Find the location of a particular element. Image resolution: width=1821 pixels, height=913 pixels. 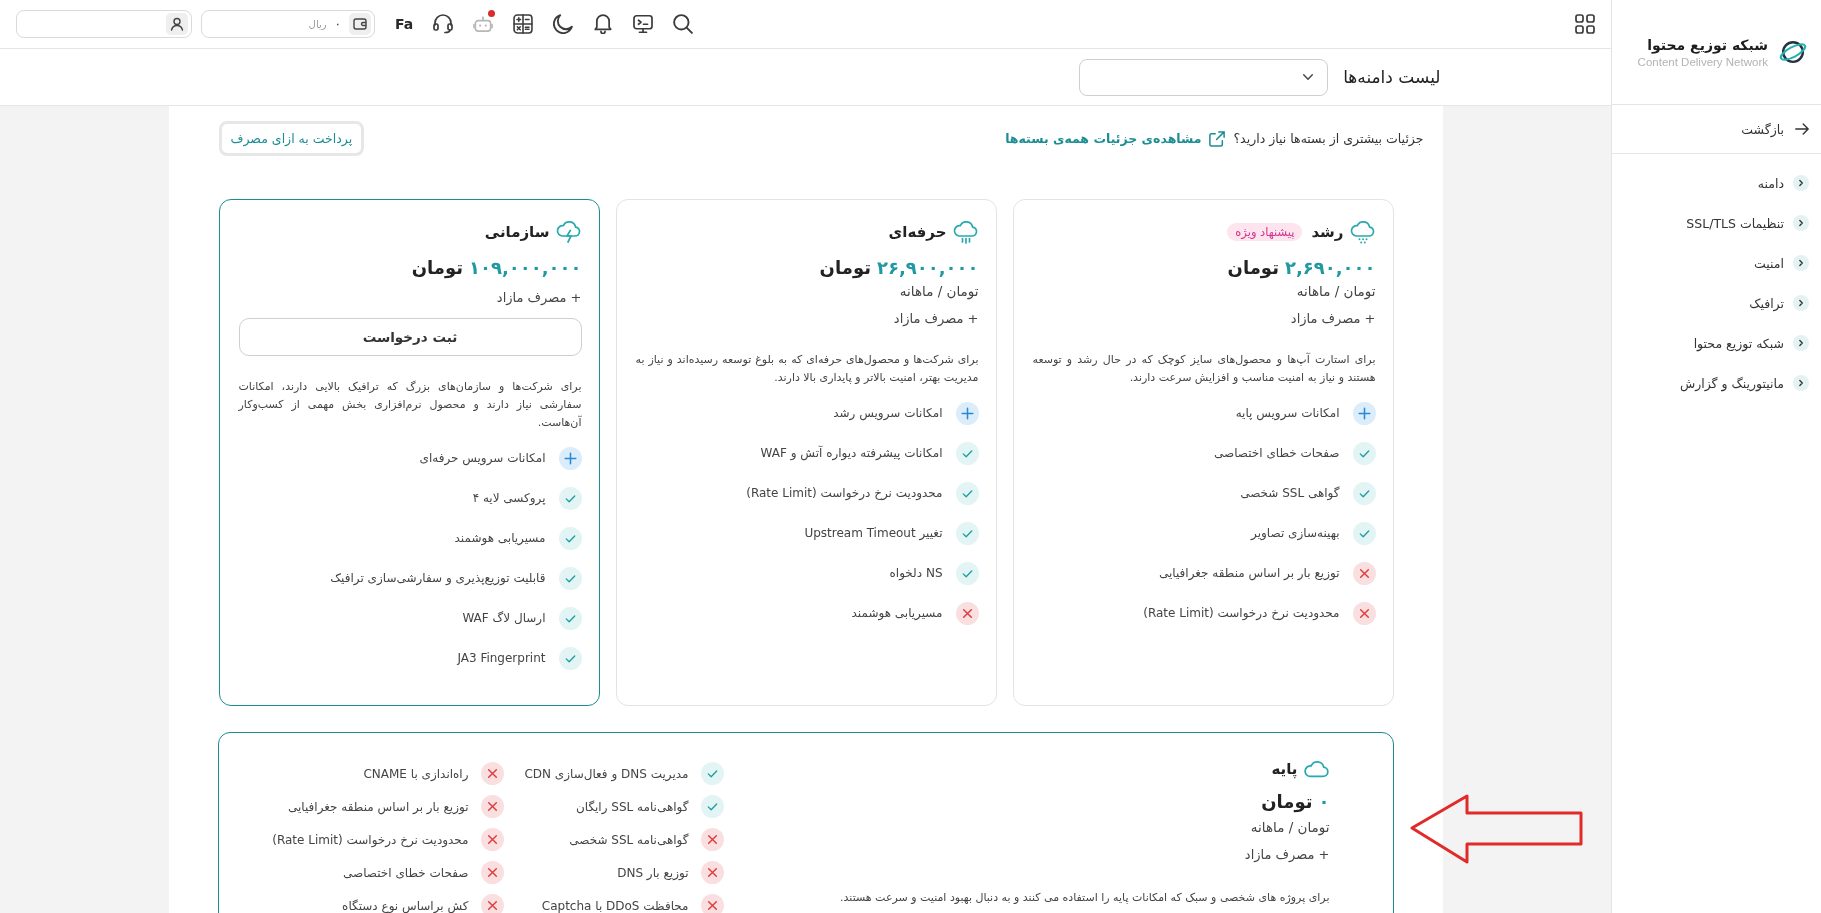

plan-description: برای استارت آپ‌ها و محصول‌های سایز کوچک که در حال رشد و توسعه هستند و نیاز به امنیت مناسب و افزایش سرعت دارند. is located at coordinates (1204, 368).